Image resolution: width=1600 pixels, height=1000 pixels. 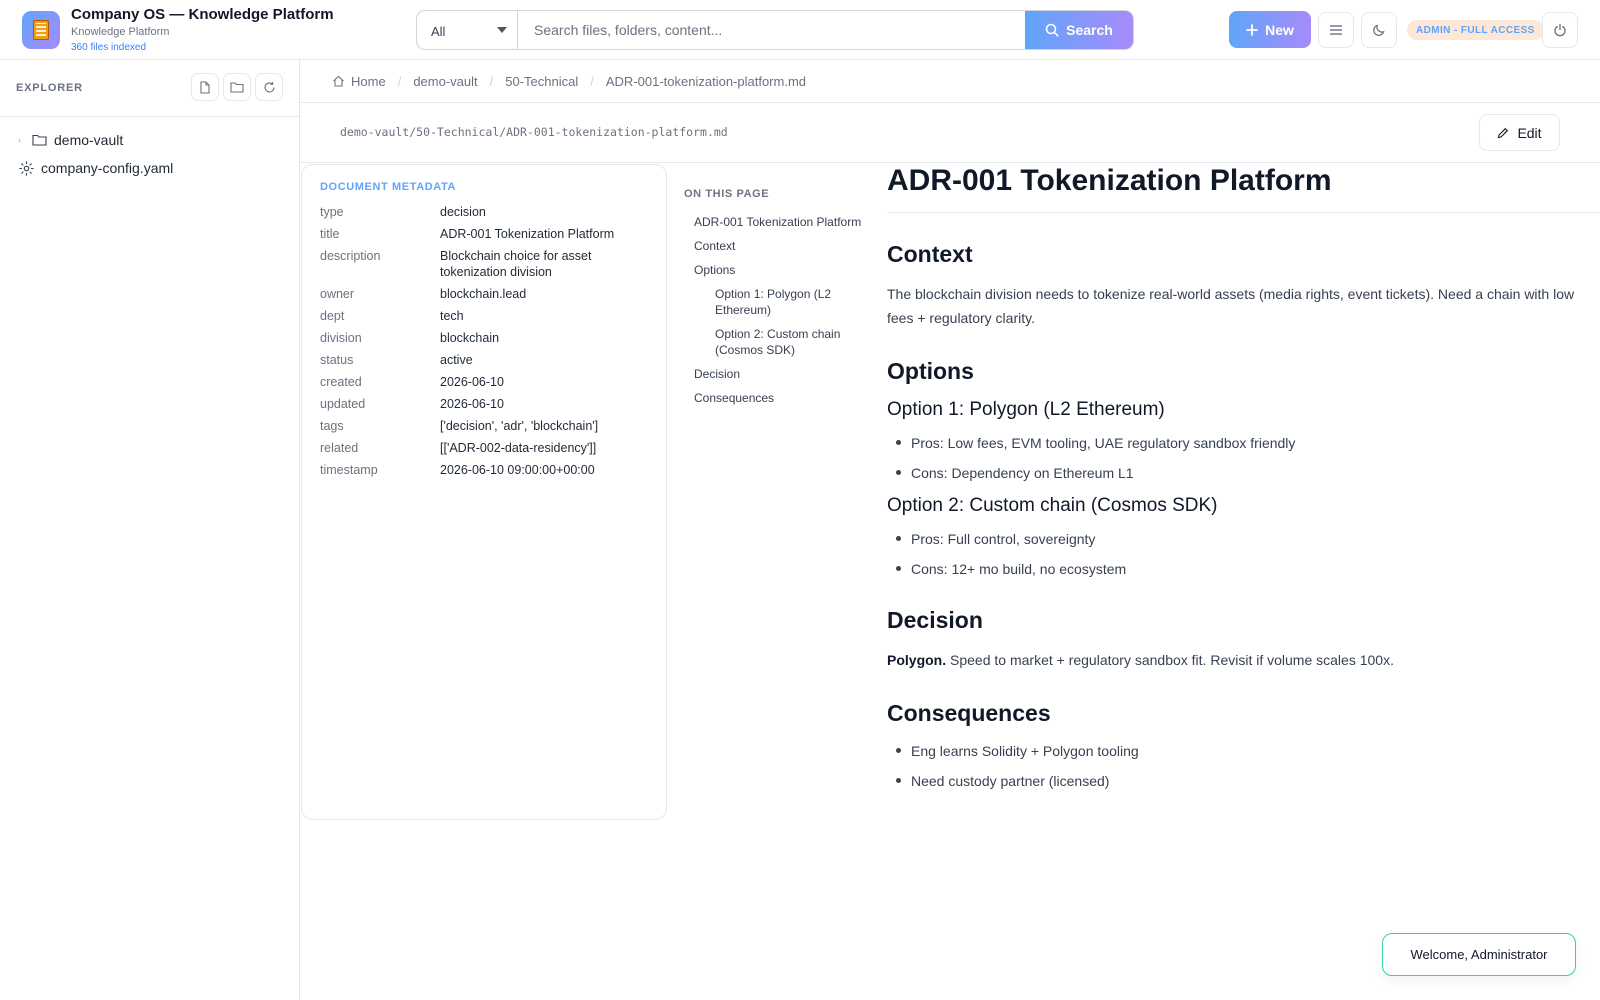 I want to click on breadcrumb-current-file: ADR-001-tokenization-platform.md, so click(x=706, y=81).